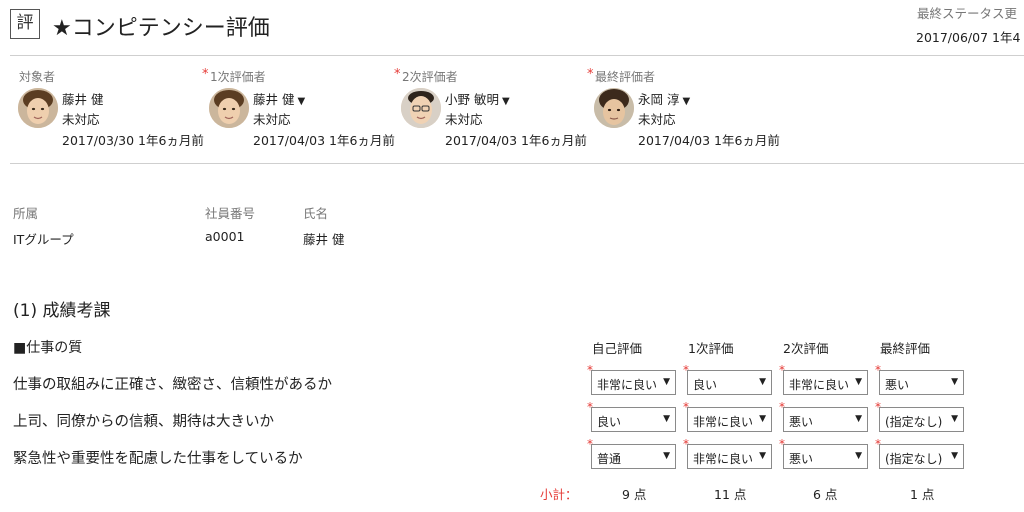 The width and height of the screenshot is (1024, 512). What do you see at coordinates (730, 494) in the screenshot?
I see `subtotal-first: 11 点` at bounding box center [730, 494].